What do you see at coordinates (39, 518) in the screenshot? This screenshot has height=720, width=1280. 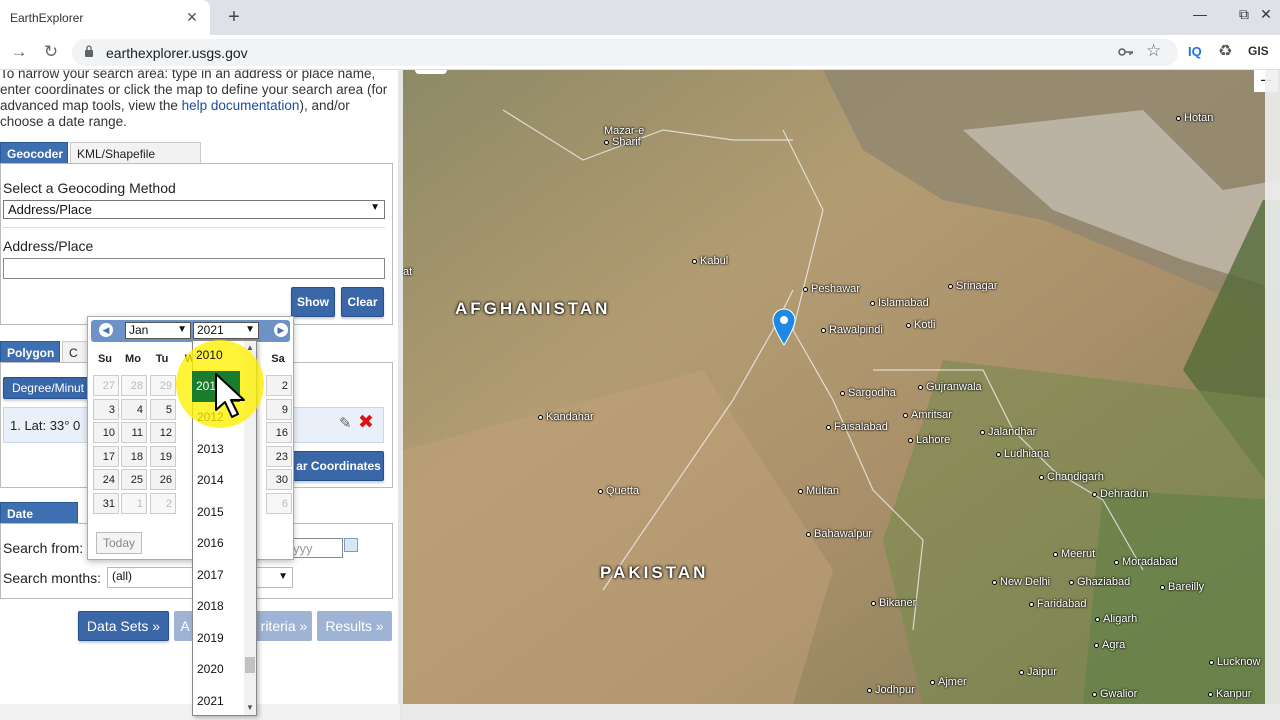 I see `tab-date-range: Date Range` at bounding box center [39, 518].